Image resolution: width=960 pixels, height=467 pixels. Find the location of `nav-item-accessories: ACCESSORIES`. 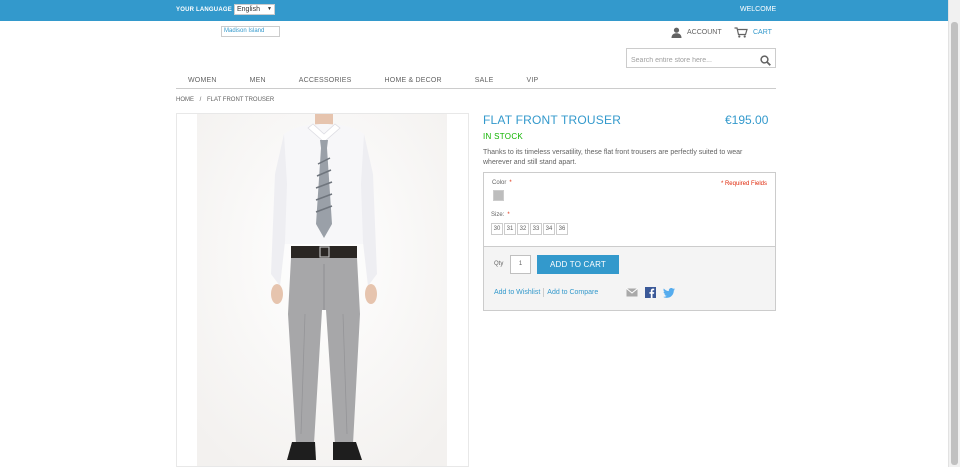

nav-item-accessories: ACCESSORIES is located at coordinates (325, 81).